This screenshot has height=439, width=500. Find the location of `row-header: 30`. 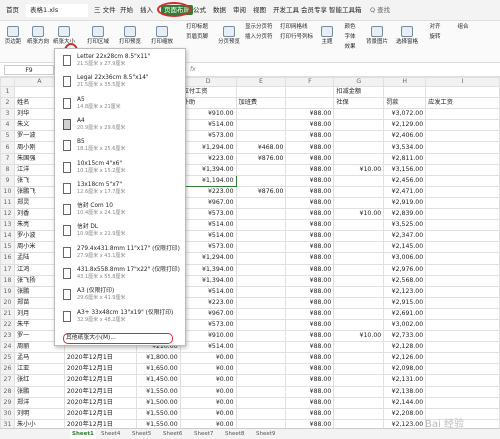

row-header: 30 is located at coordinates (7, 413).